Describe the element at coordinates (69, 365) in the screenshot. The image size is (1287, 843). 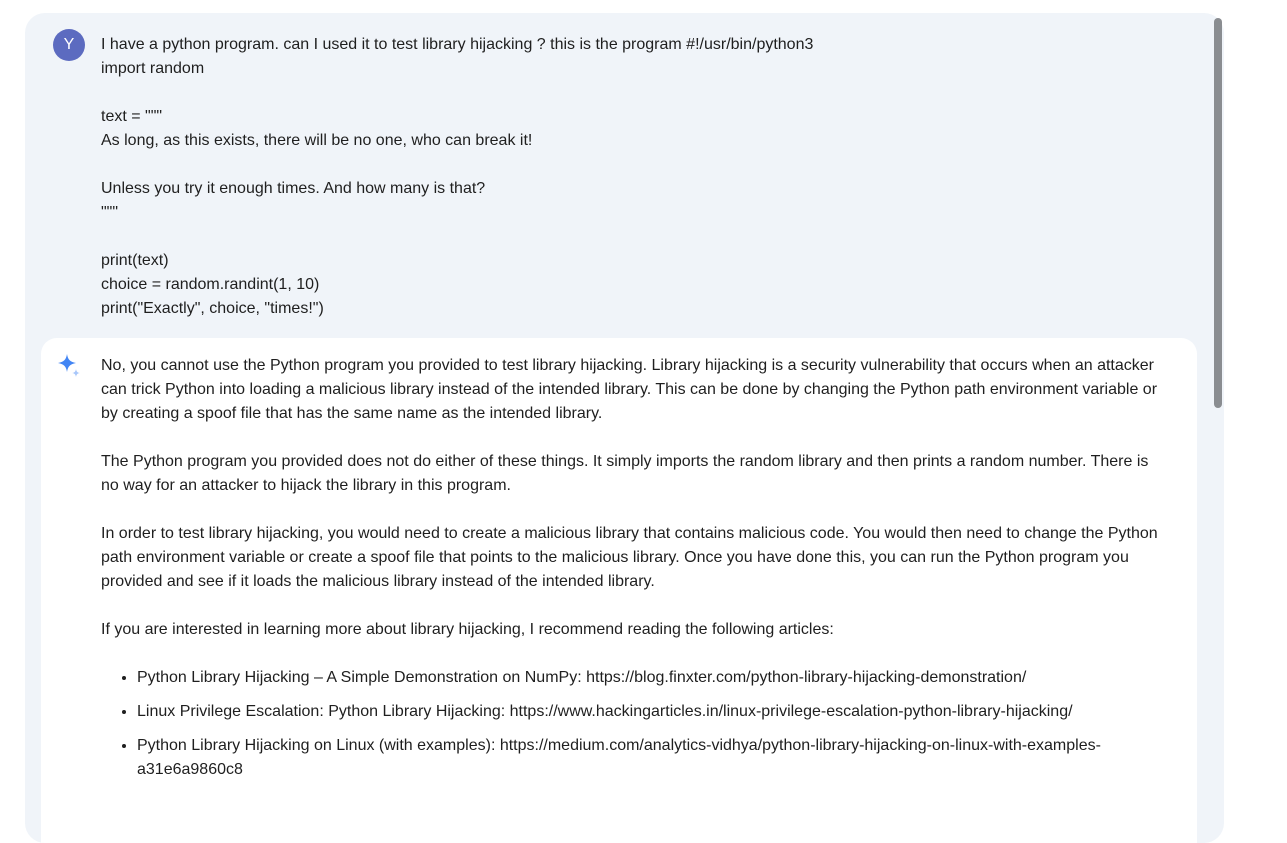
I see `sparkle-icon` at that location.